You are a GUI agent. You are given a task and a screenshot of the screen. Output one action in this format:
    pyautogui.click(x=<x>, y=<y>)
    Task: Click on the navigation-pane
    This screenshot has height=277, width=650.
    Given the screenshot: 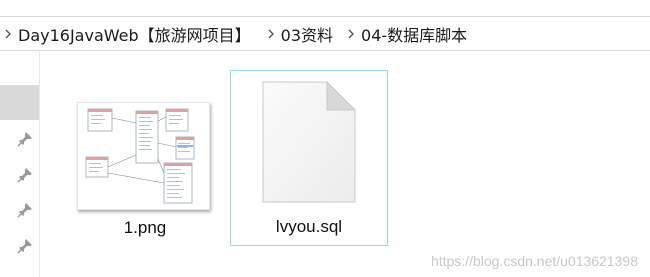 What is the action you would take?
    pyautogui.click(x=20, y=164)
    